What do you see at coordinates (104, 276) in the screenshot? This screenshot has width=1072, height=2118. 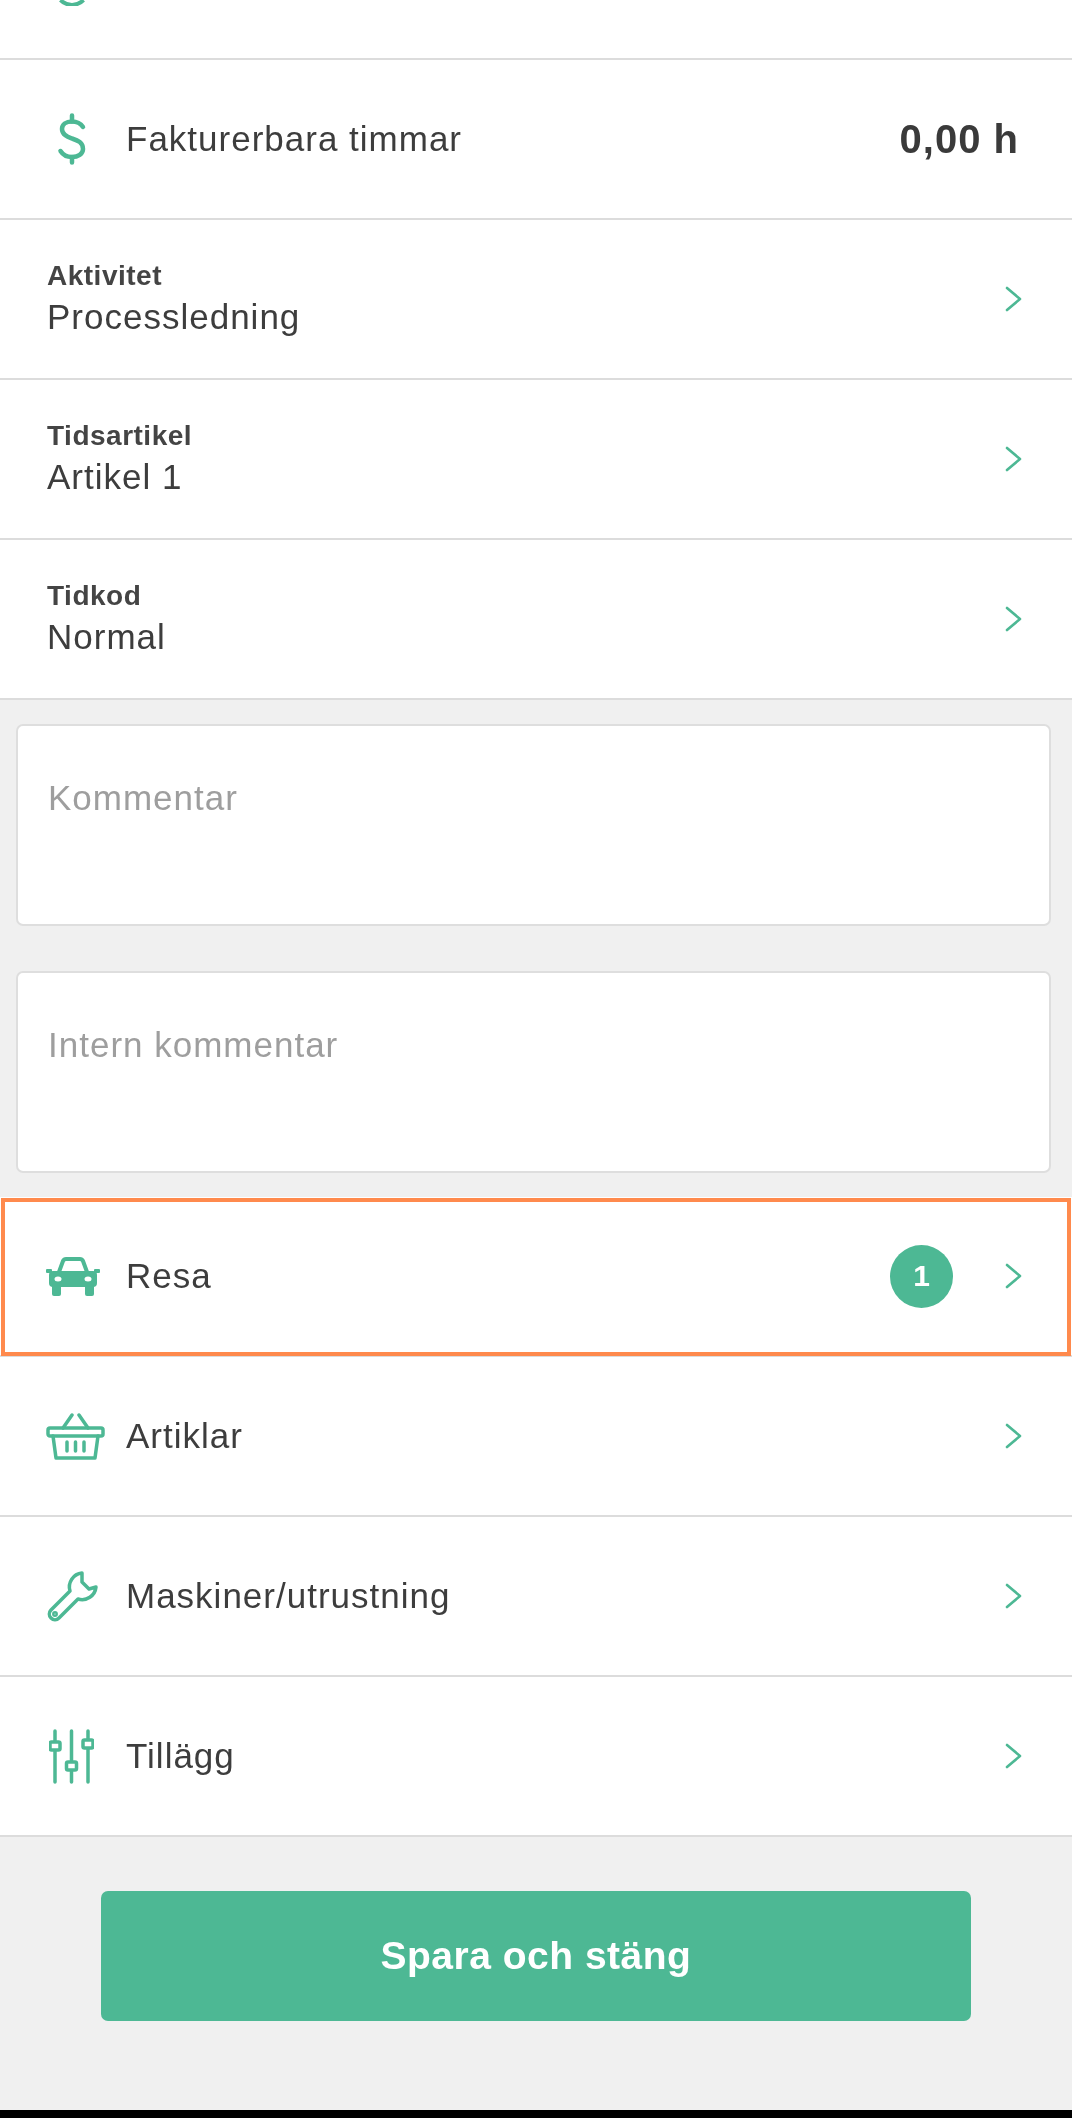 I see `field-label: Aktivitet` at bounding box center [104, 276].